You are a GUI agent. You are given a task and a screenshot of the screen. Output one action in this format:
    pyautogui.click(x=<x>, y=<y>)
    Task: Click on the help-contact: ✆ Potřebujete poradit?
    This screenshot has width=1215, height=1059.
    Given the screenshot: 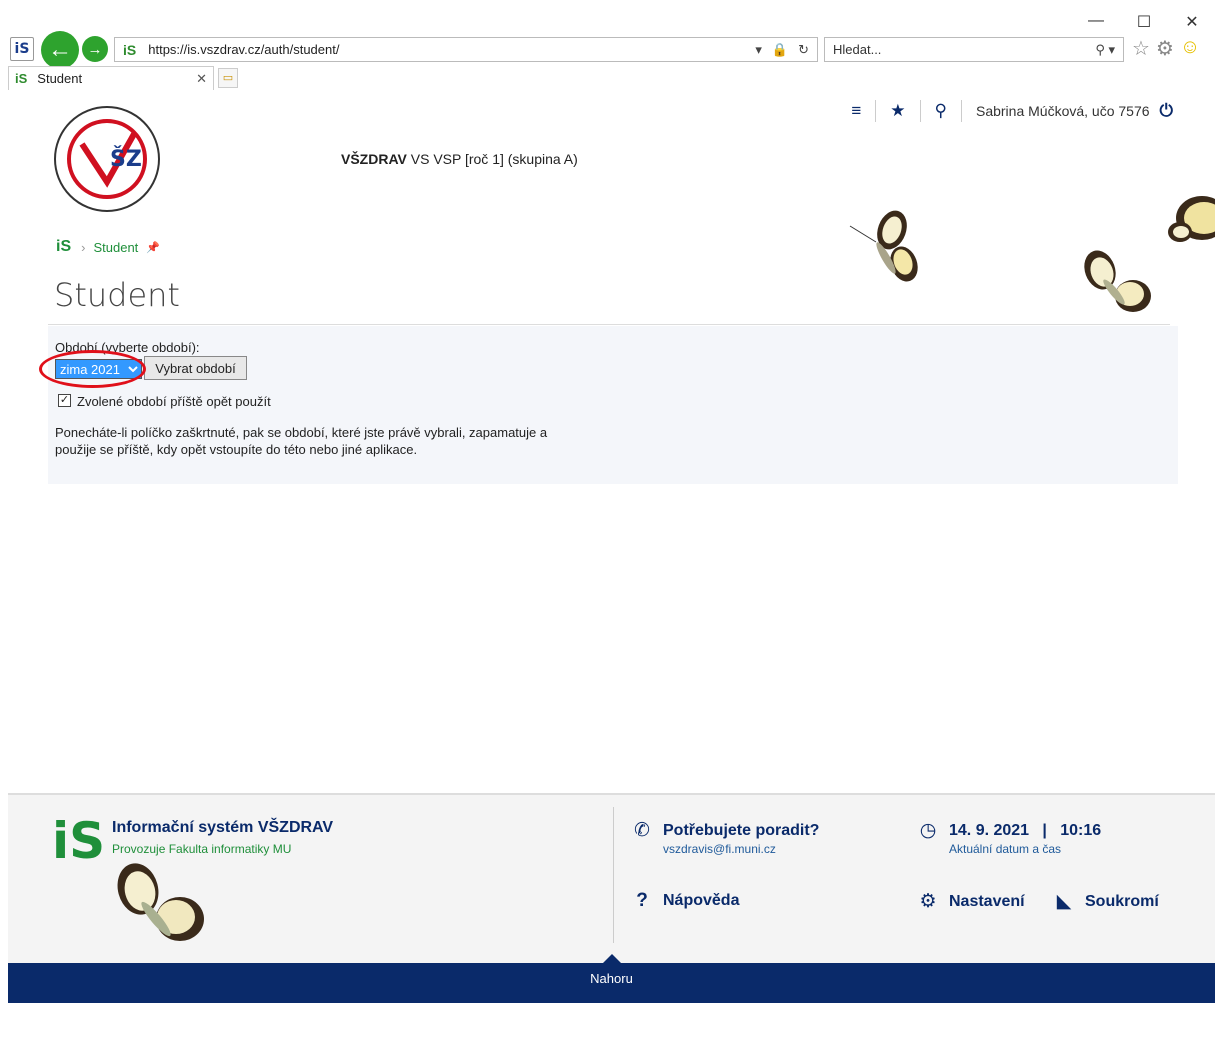 What is the action you would take?
    pyautogui.click(x=725, y=830)
    